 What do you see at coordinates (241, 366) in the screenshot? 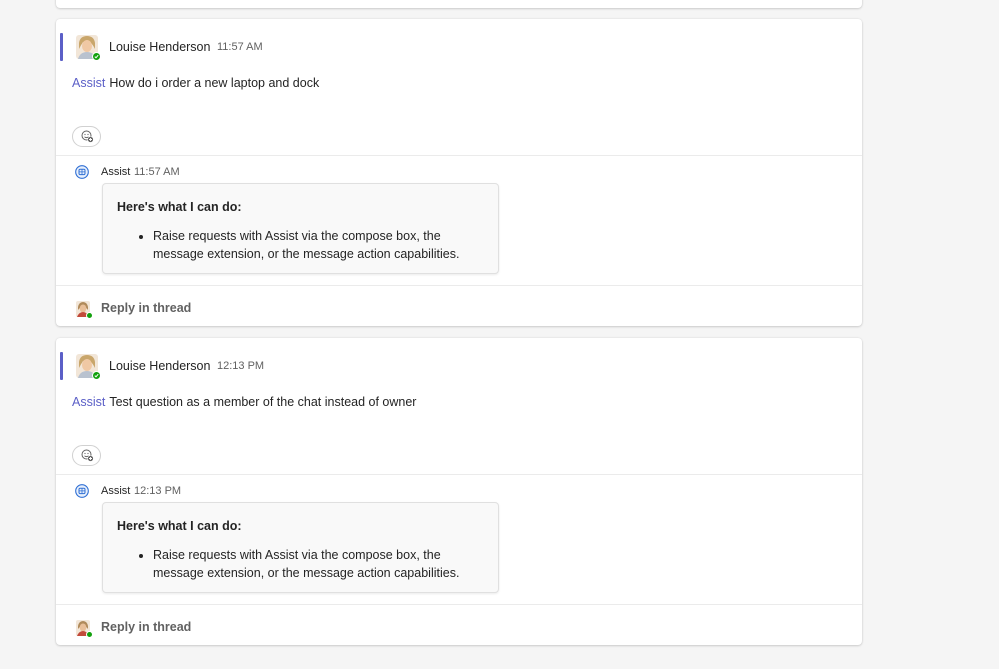
I see `message-timestamp: 12:13 PM` at bounding box center [241, 366].